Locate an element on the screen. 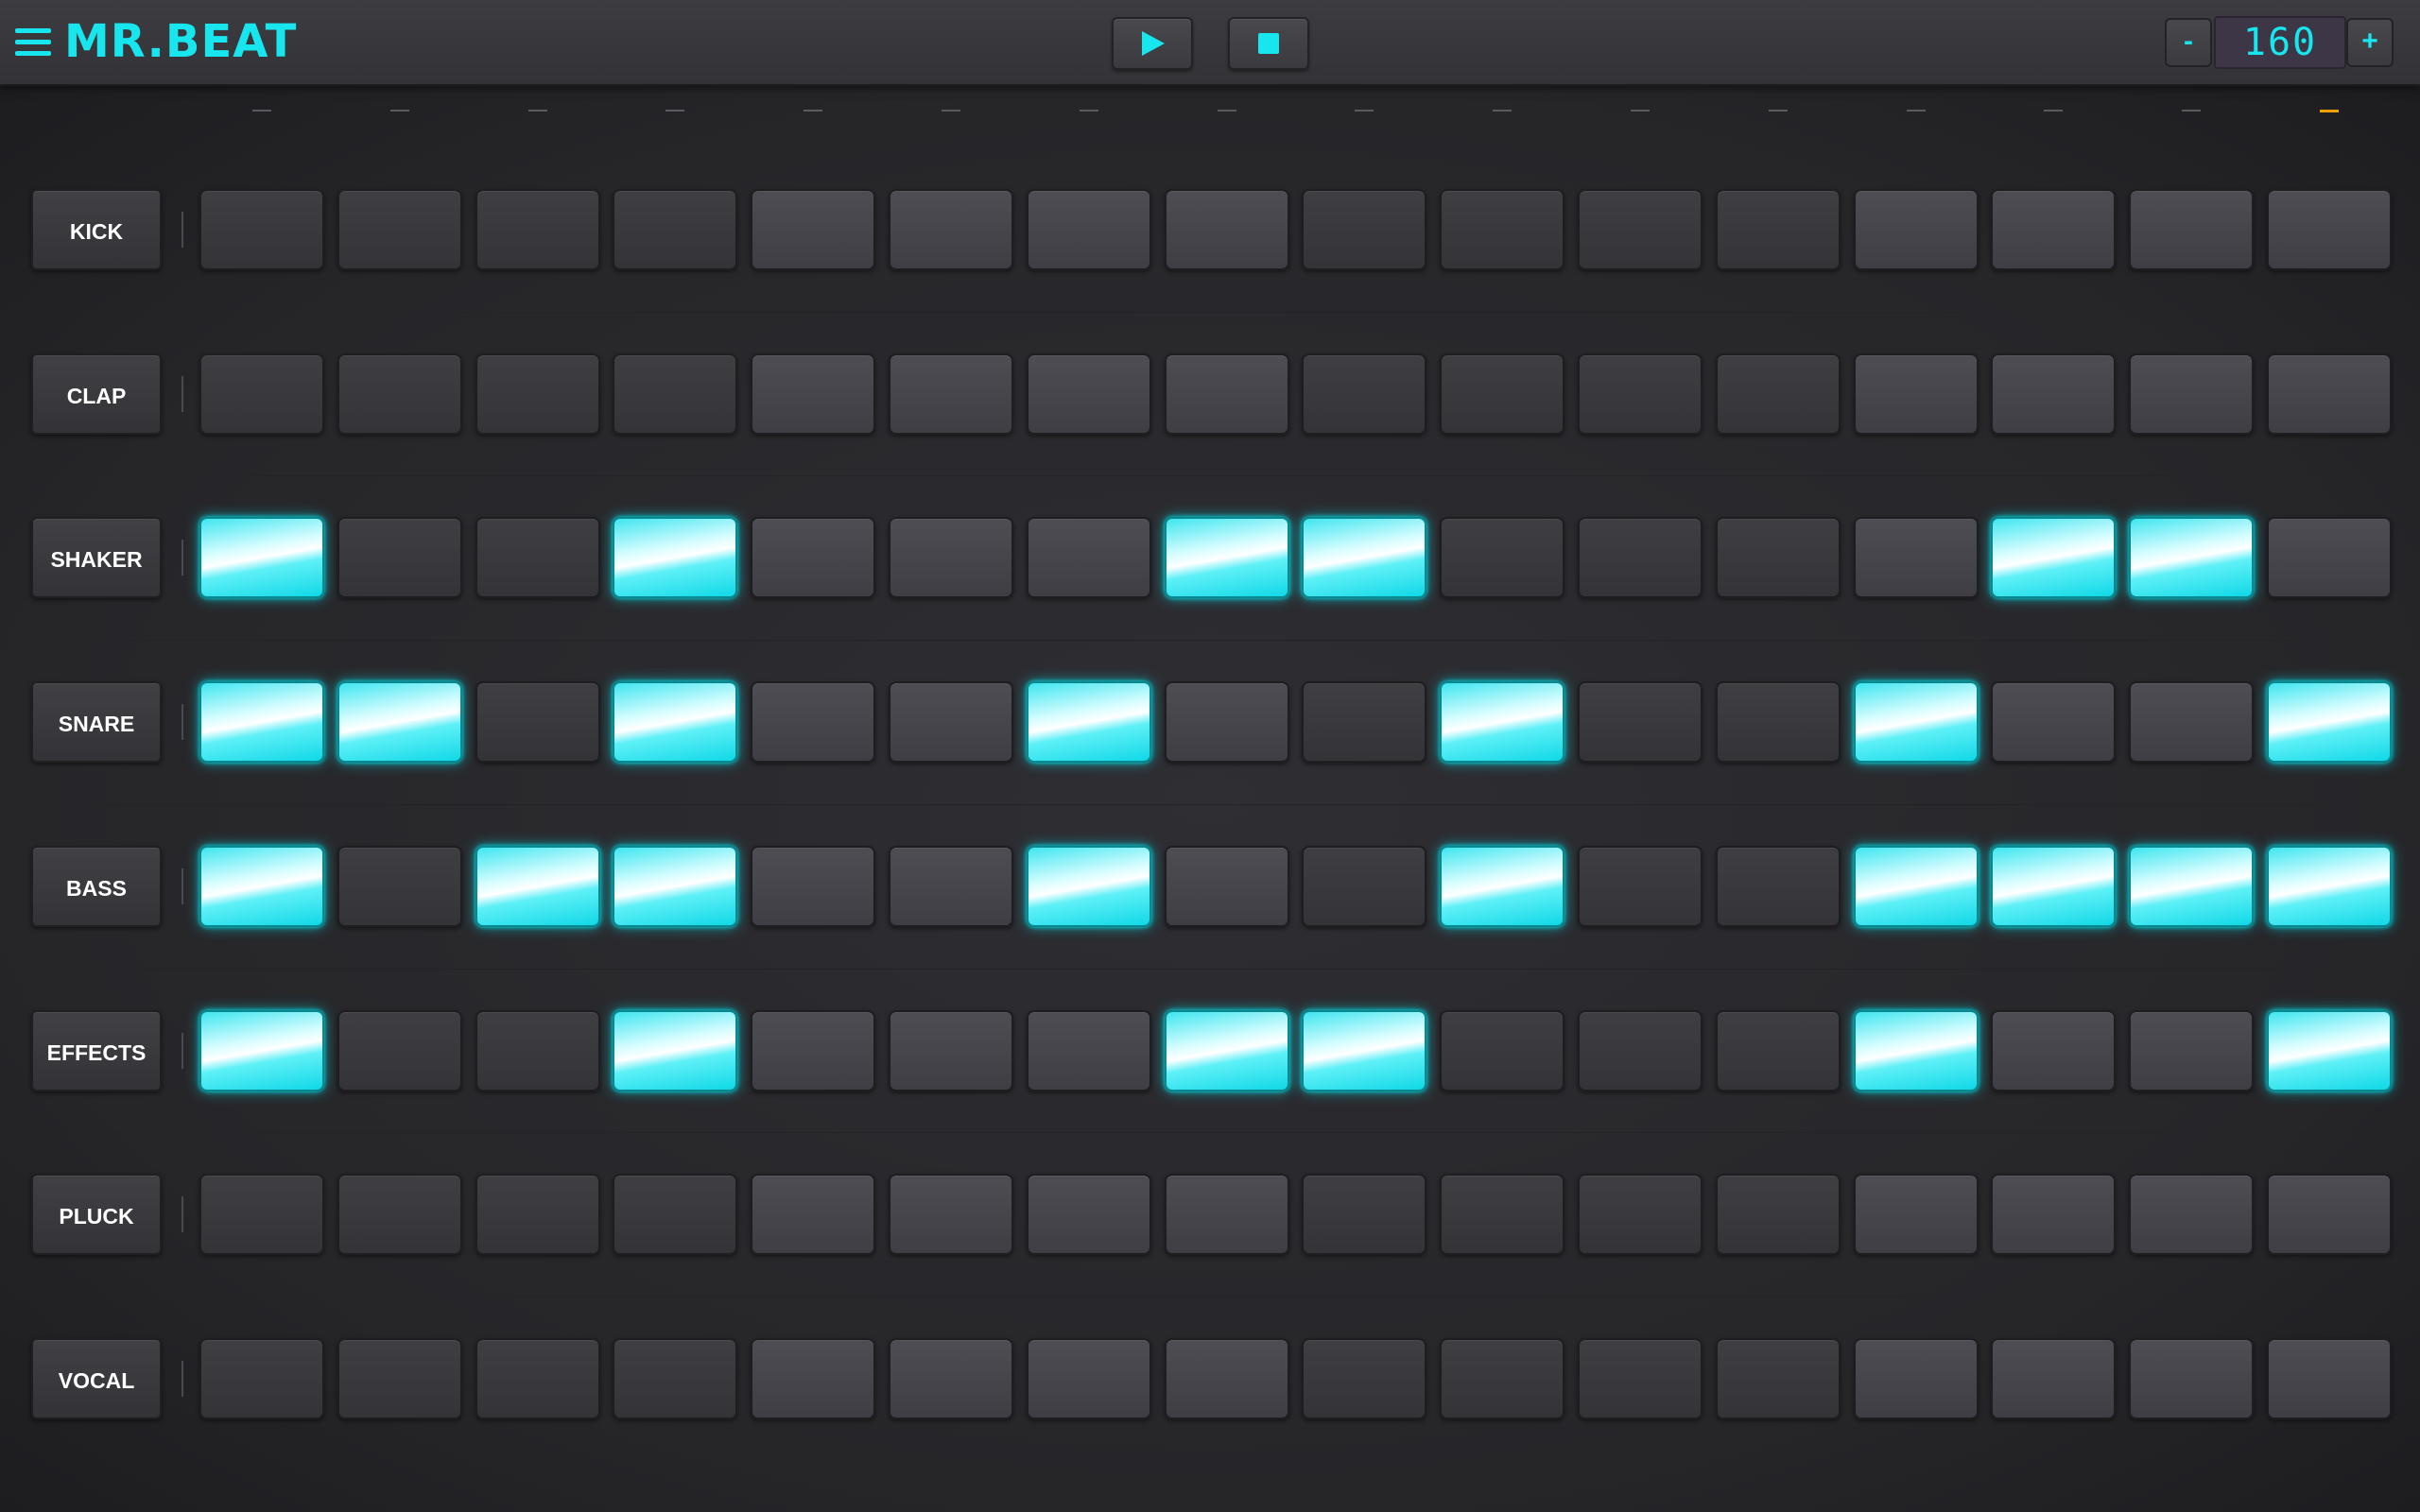  track-label-bass: BASS is located at coordinates (96, 886).